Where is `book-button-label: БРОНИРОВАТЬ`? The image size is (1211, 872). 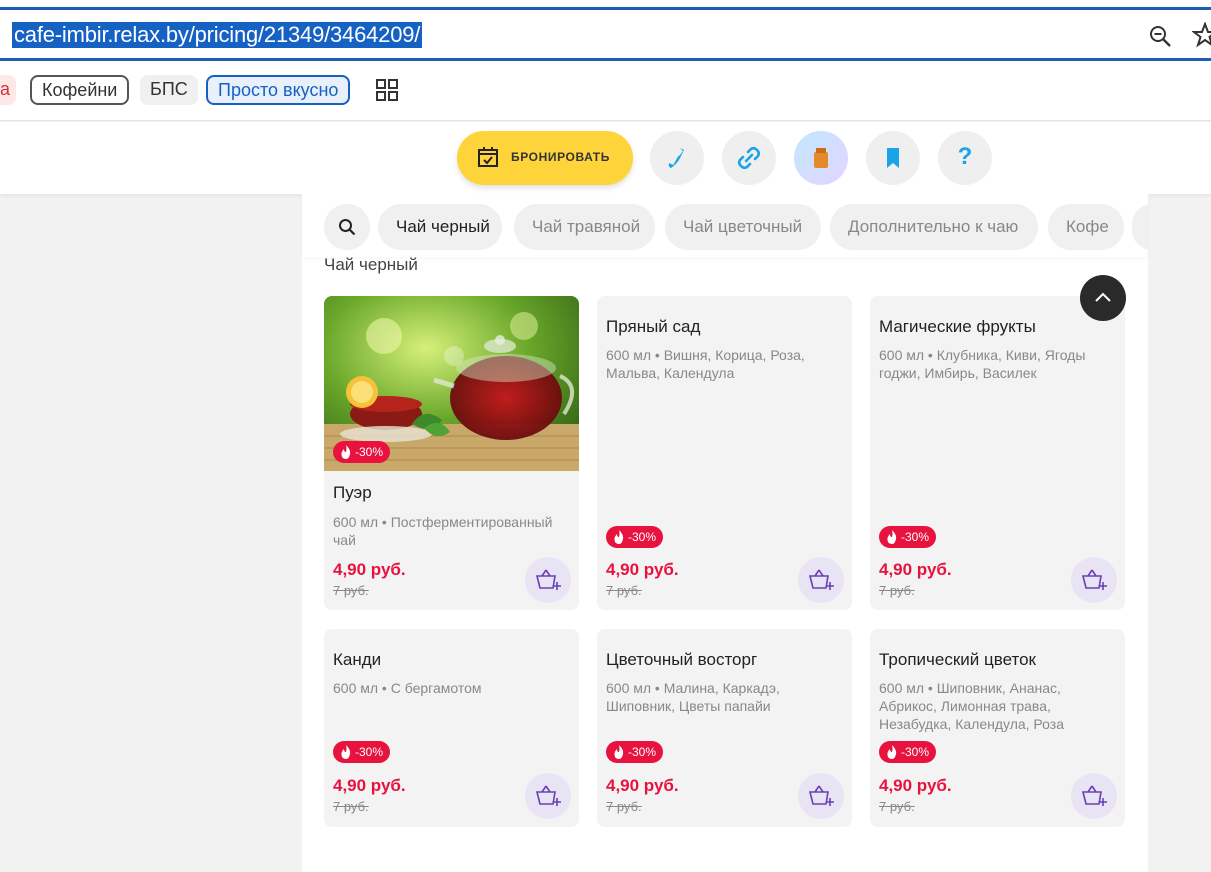
book-button-label: БРОНИРОВАТЬ is located at coordinates (560, 157).